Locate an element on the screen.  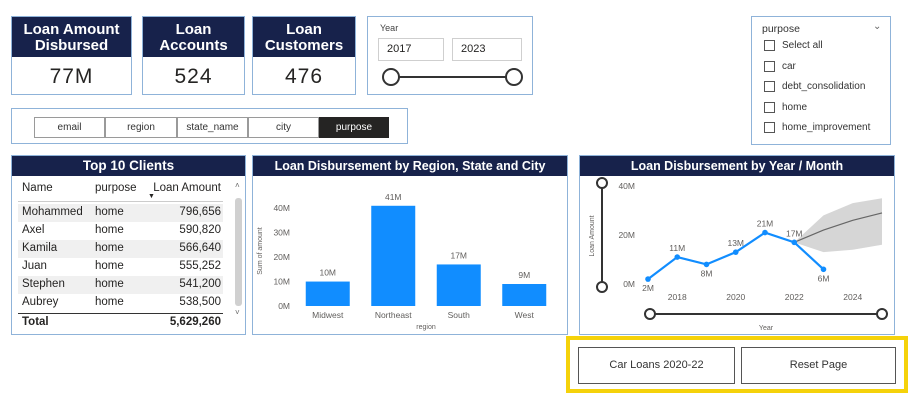
year-slicer: Year 2017 2023 is located at coordinates (450, 55).